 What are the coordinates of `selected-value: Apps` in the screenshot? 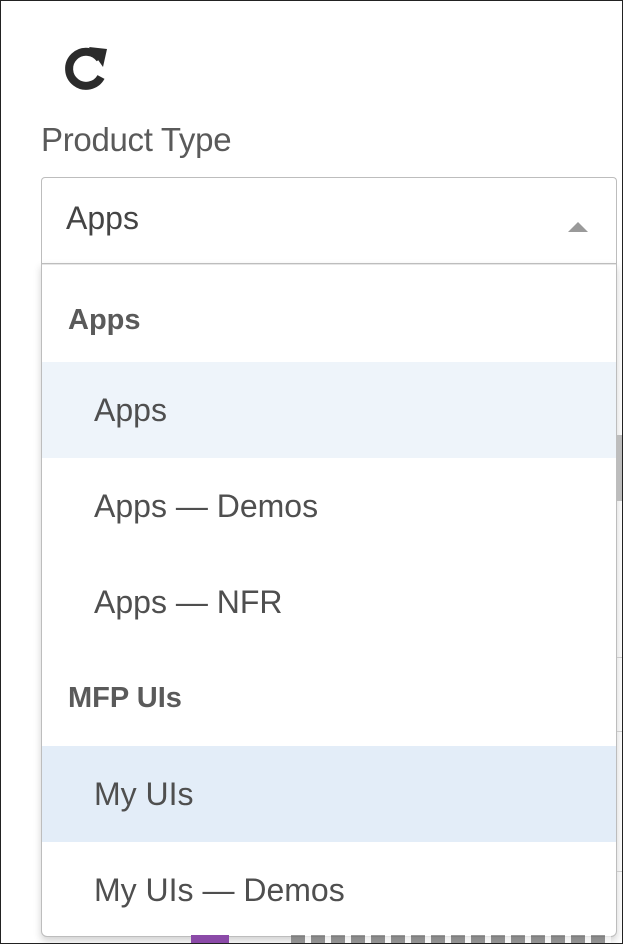 It's located at (102, 218).